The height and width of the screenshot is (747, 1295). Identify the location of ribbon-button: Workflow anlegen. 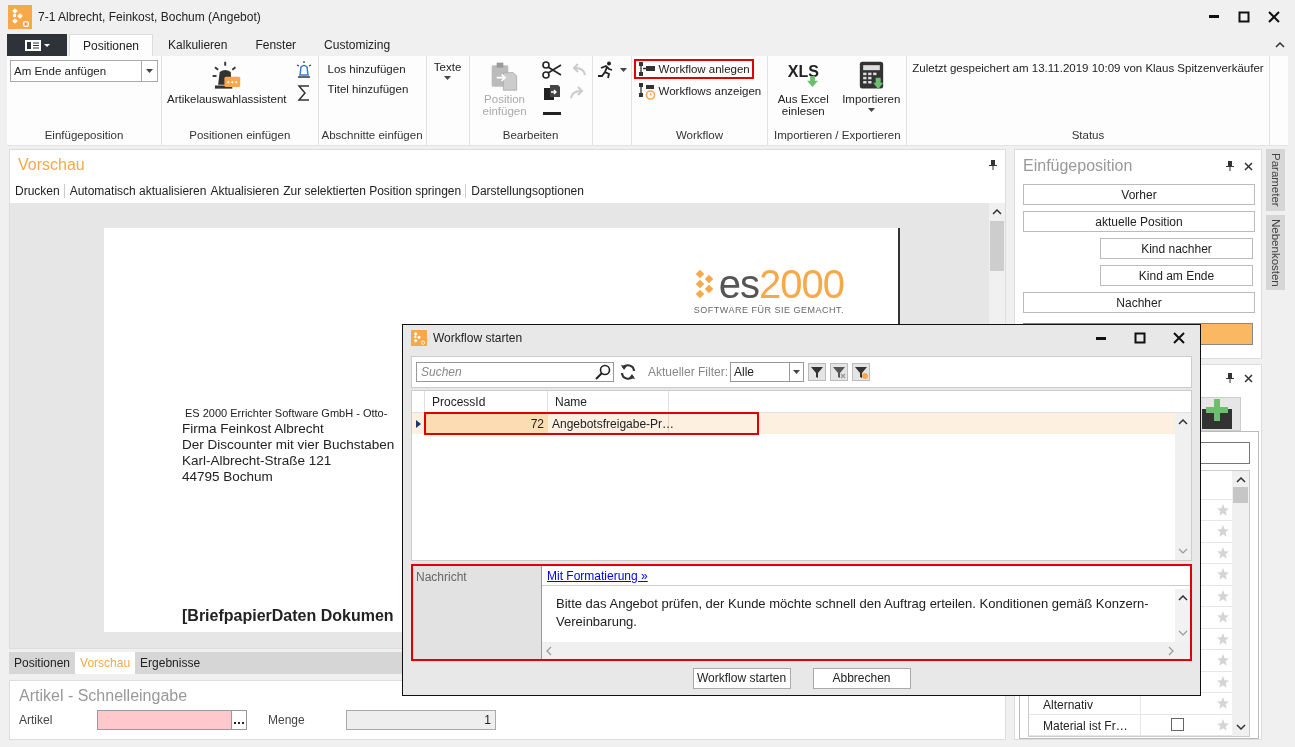
(693, 69).